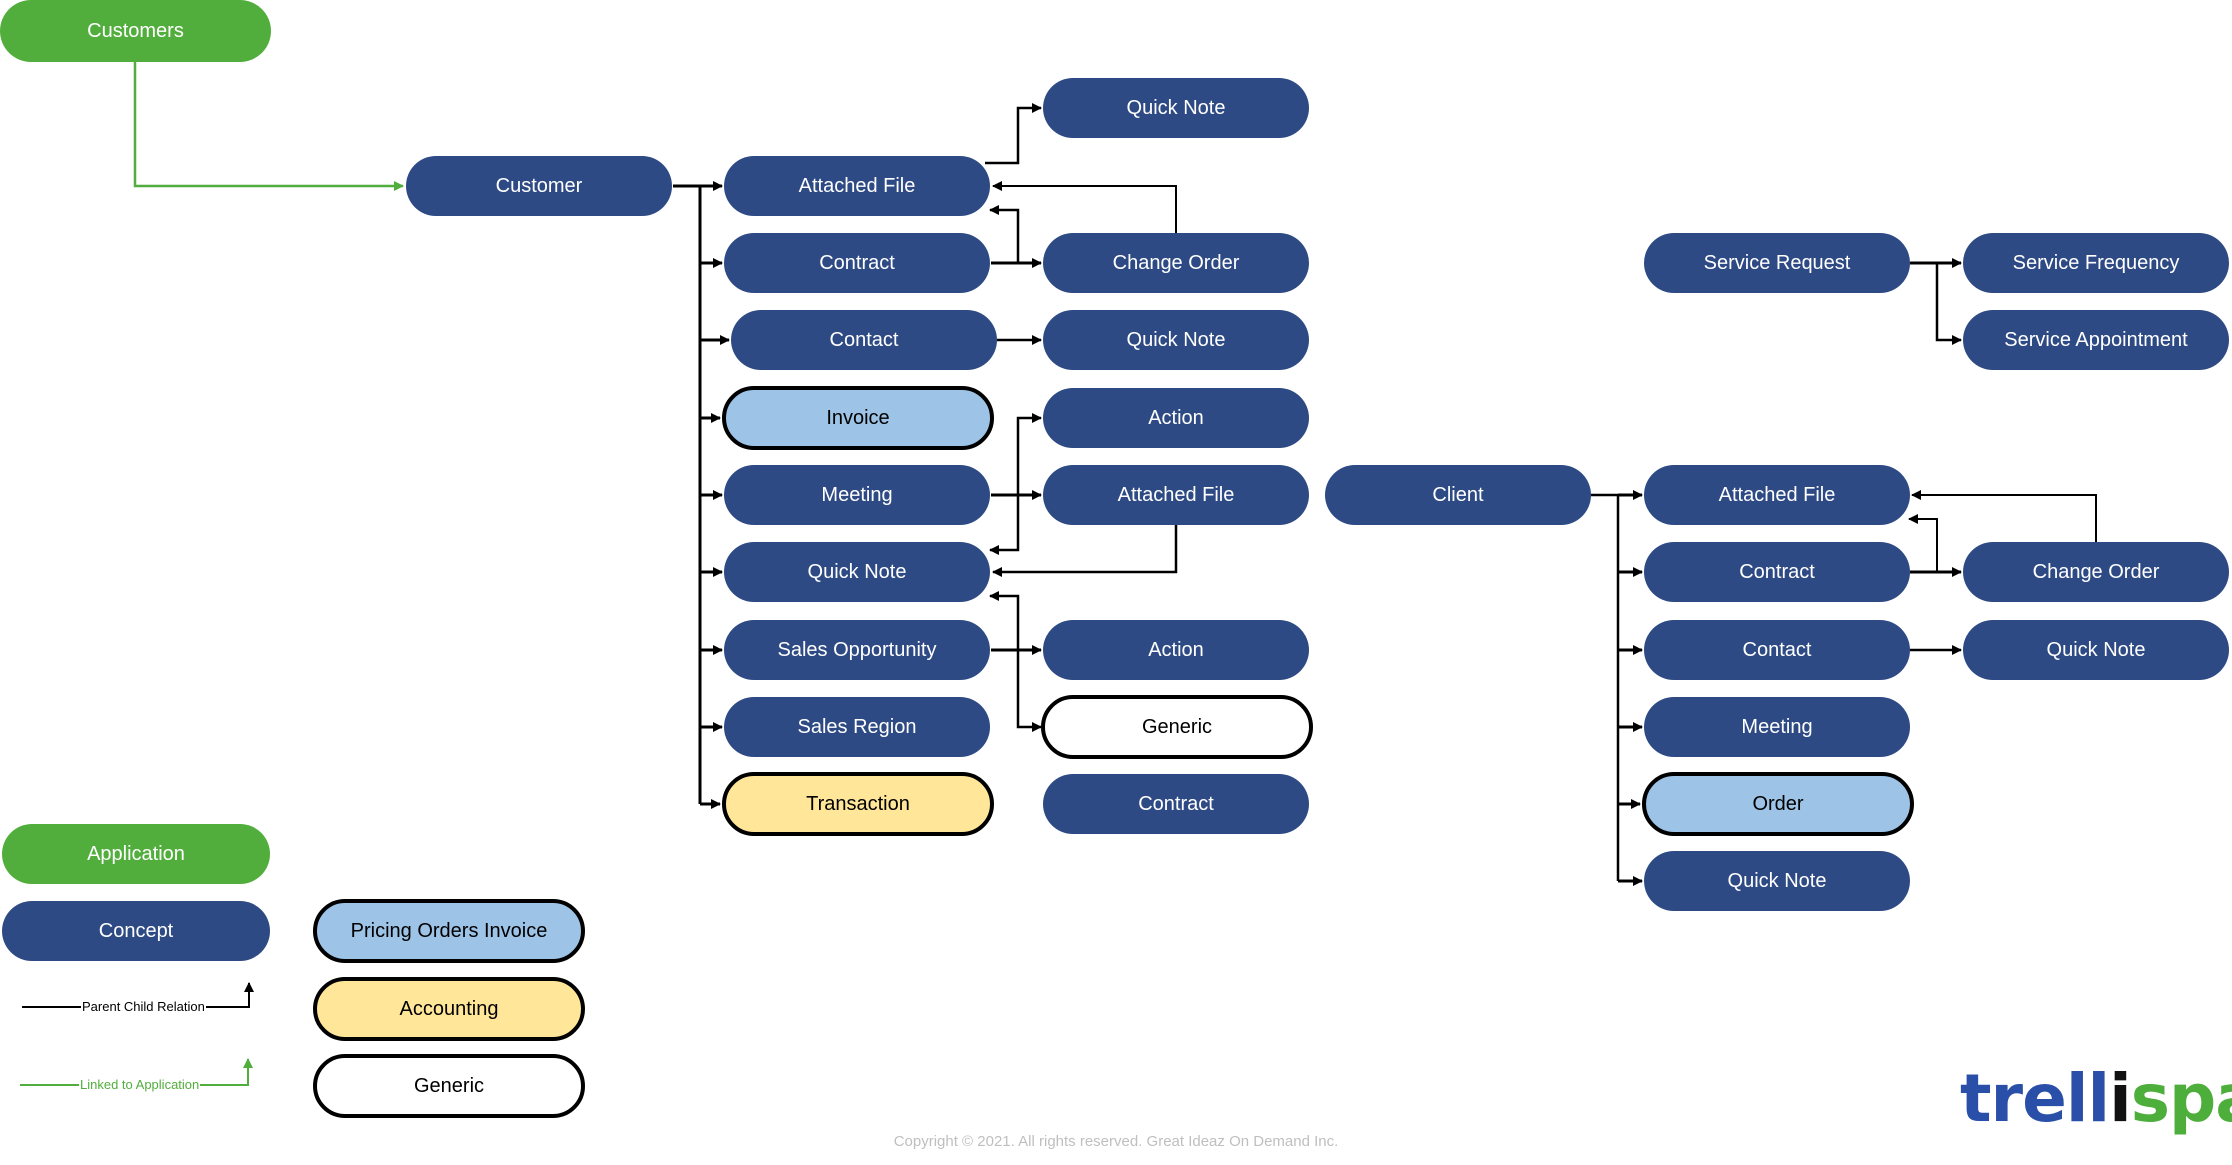 The image size is (2232, 1165). Describe the element at coordinates (857, 186) in the screenshot. I see `customer-child-attached-file: Attached File` at that location.